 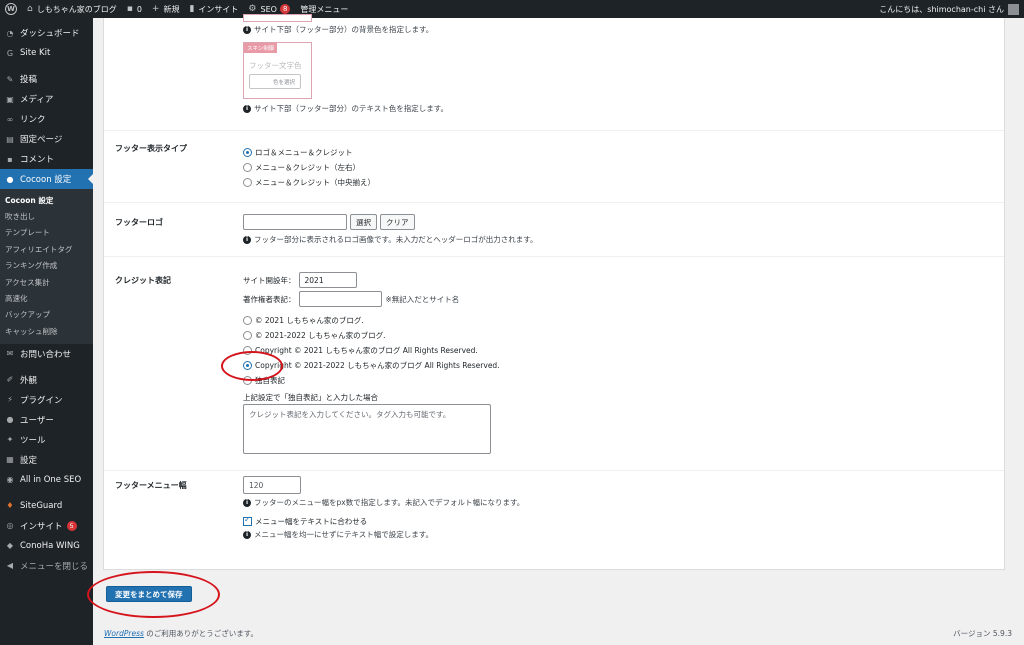 I want to click on wordpress-link: WordPress, so click(x=124, y=633).